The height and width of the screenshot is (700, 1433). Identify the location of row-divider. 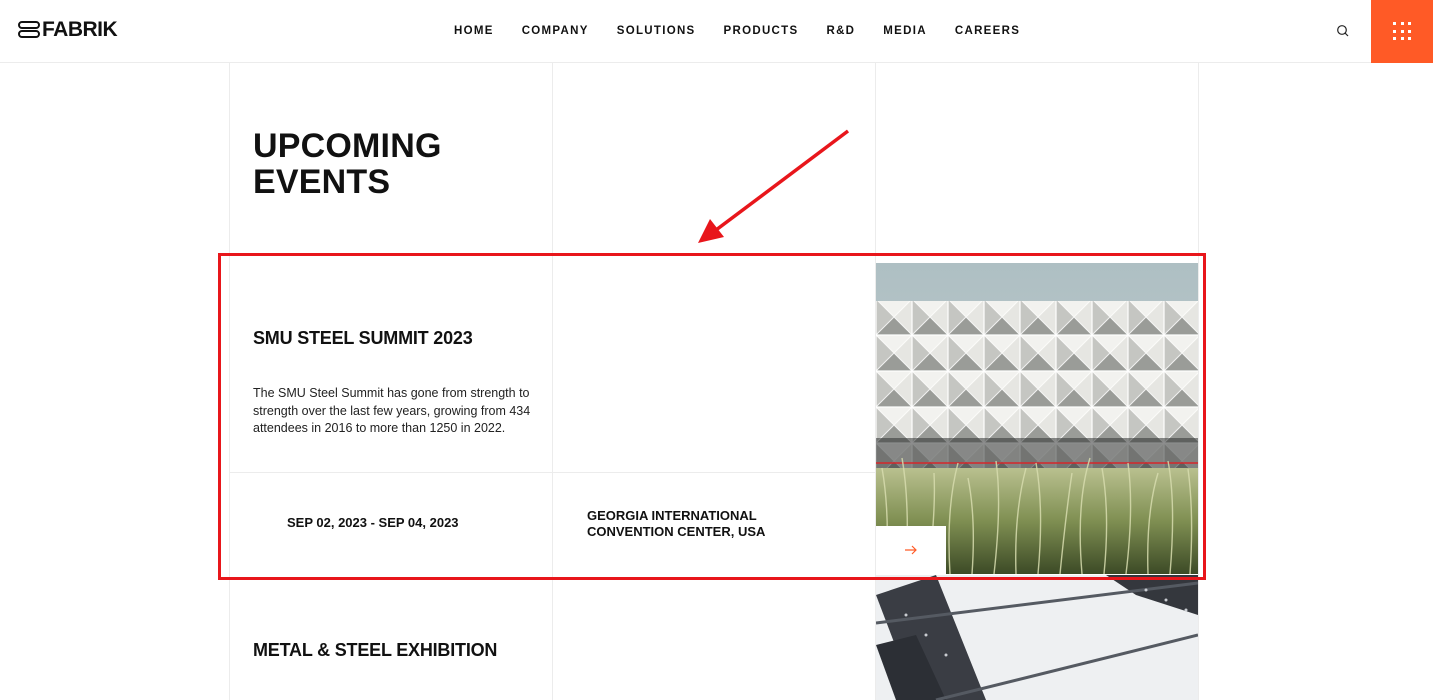
(552, 472).